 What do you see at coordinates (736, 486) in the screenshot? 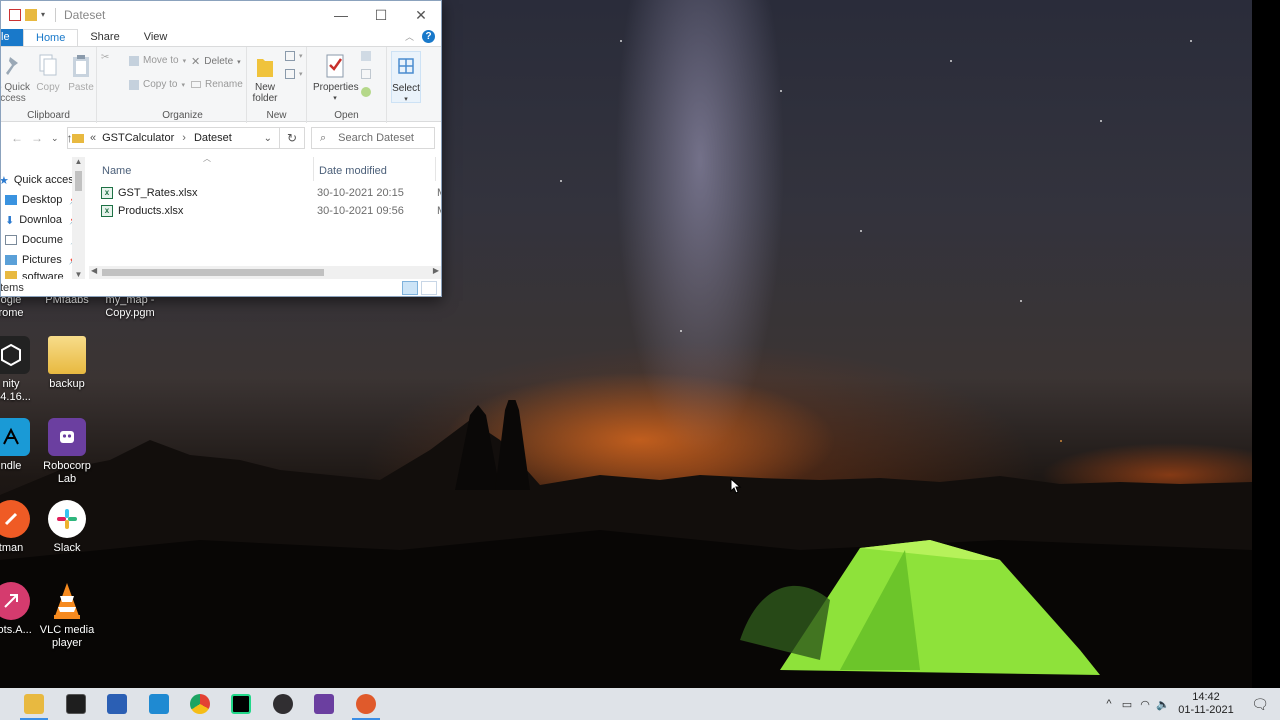
I see `mouse-cursor-icon` at bounding box center [736, 486].